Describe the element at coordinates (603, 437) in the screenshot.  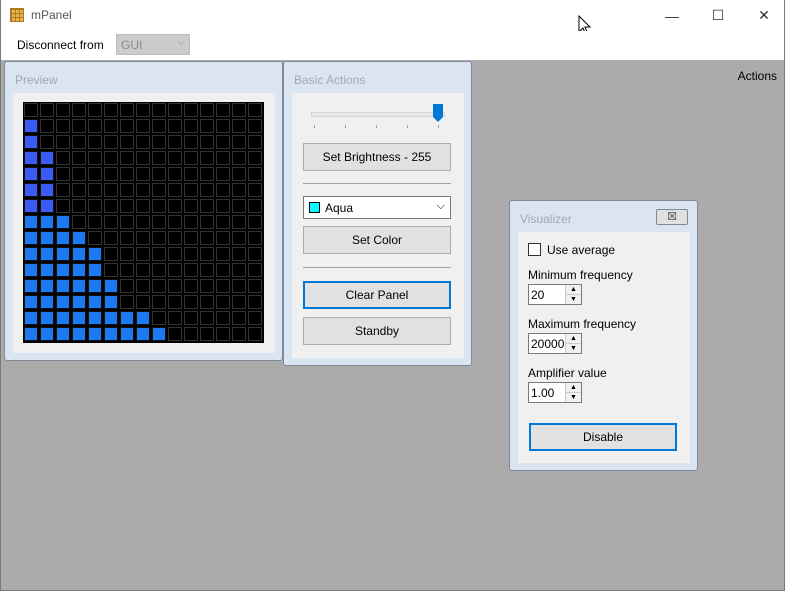
I see `disable-button: Disable` at that location.